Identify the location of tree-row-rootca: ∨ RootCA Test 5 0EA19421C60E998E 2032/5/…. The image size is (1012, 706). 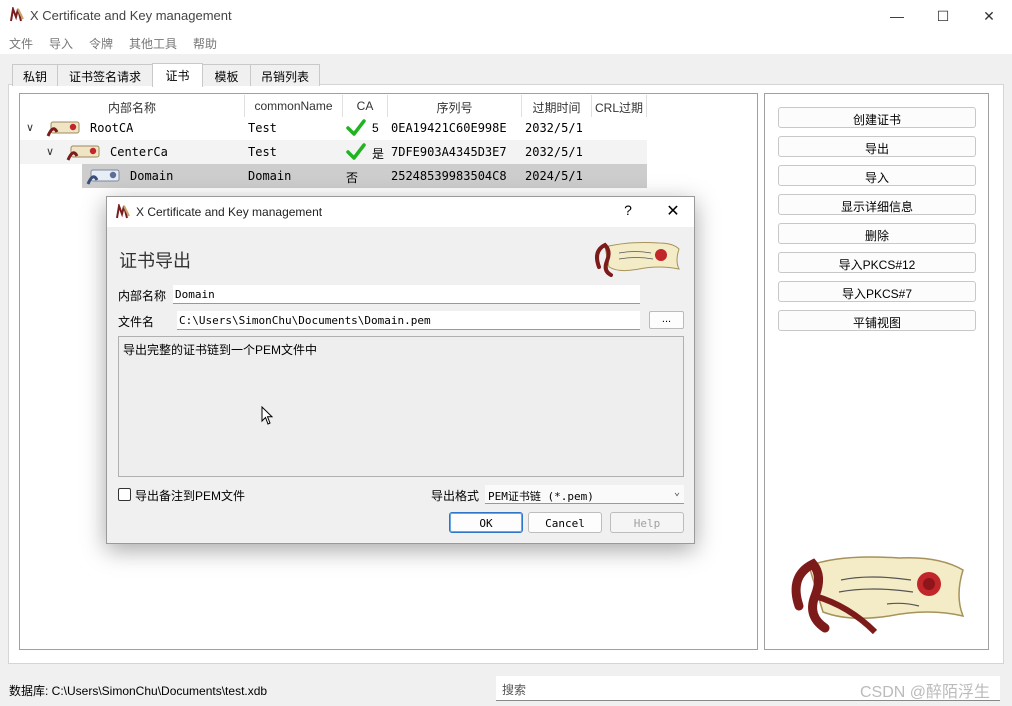
(333, 128).